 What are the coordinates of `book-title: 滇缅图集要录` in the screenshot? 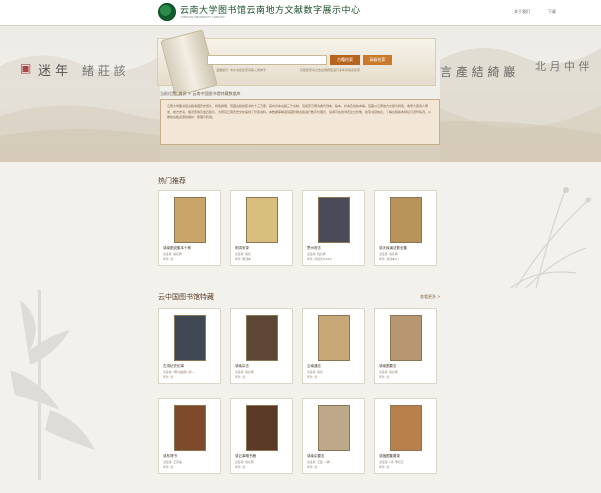 It's located at (389, 456).